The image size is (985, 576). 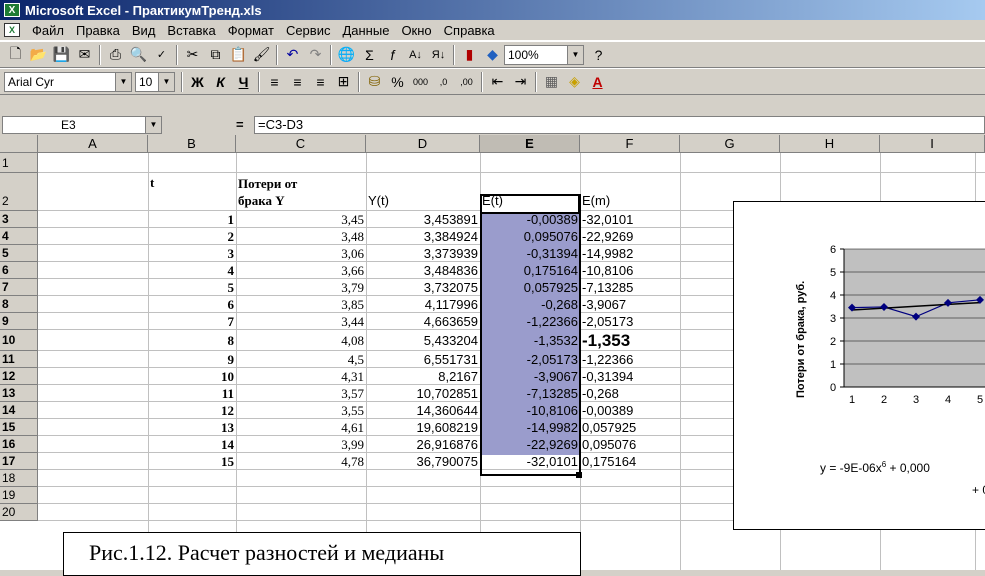 What do you see at coordinates (544, 54) in the screenshot?
I see `zoom-select: 100% ▼` at bounding box center [544, 54].